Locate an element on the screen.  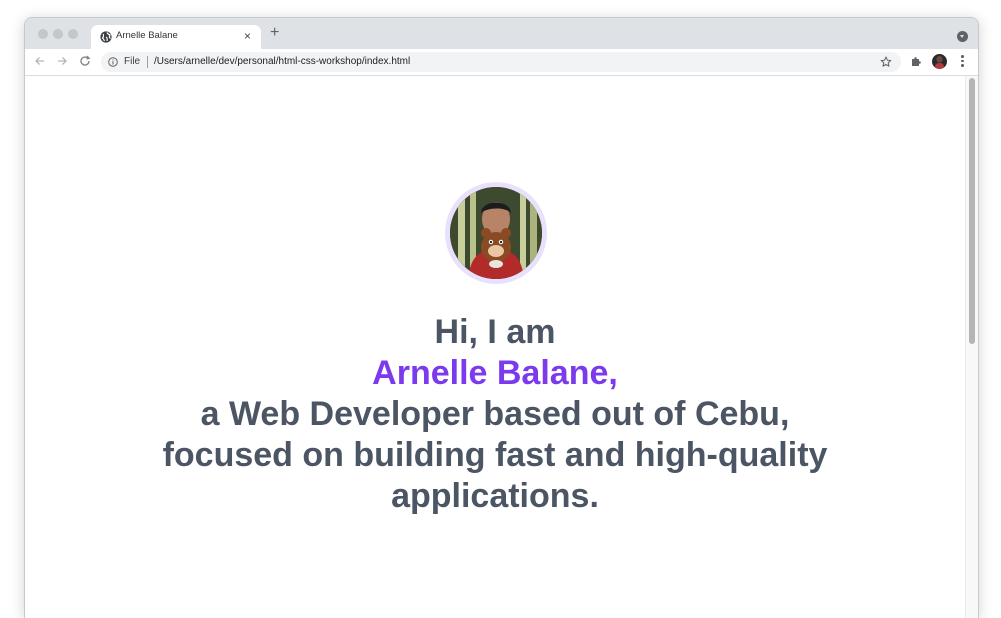
info-icon is located at coordinates (113, 62).